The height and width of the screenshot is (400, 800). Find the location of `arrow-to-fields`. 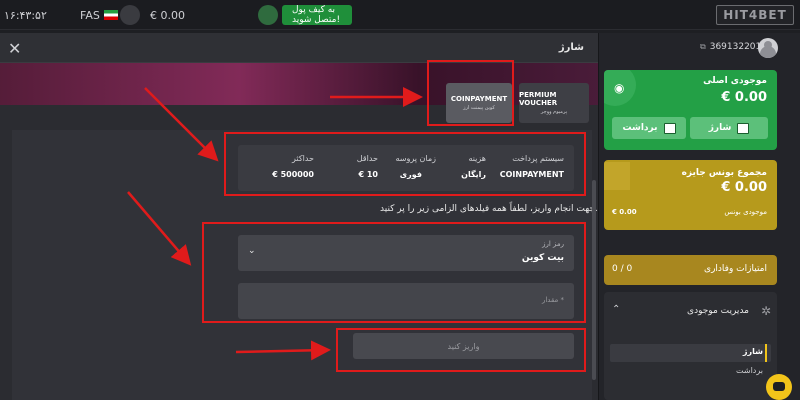

arrow-to-fields is located at coordinates (159, 228).